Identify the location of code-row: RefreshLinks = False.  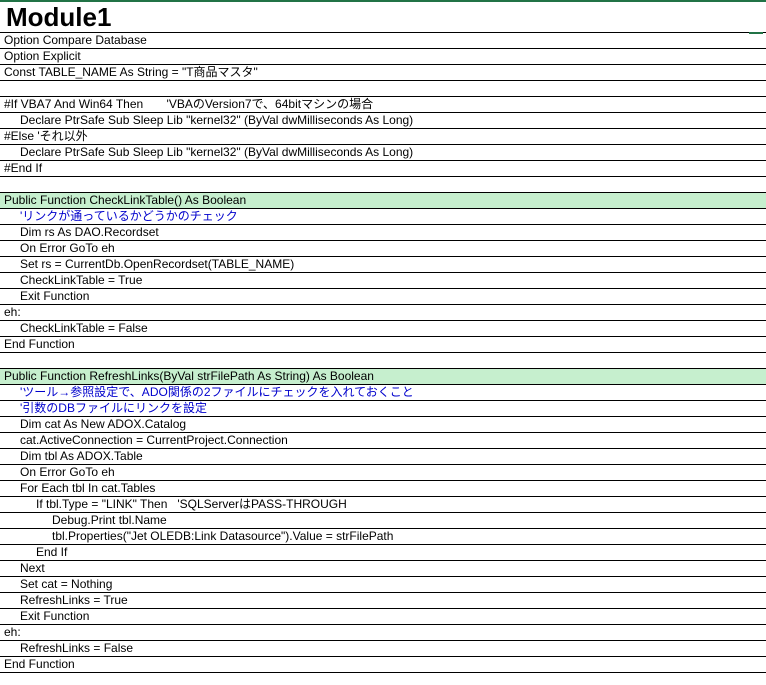
(383, 649).